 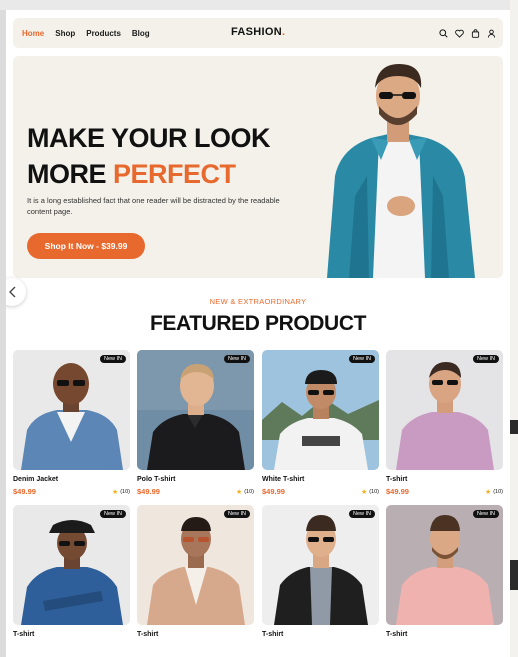 What do you see at coordinates (35, 479) in the screenshot?
I see `product-name: Denim Jacket` at bounding box center [35, 479].